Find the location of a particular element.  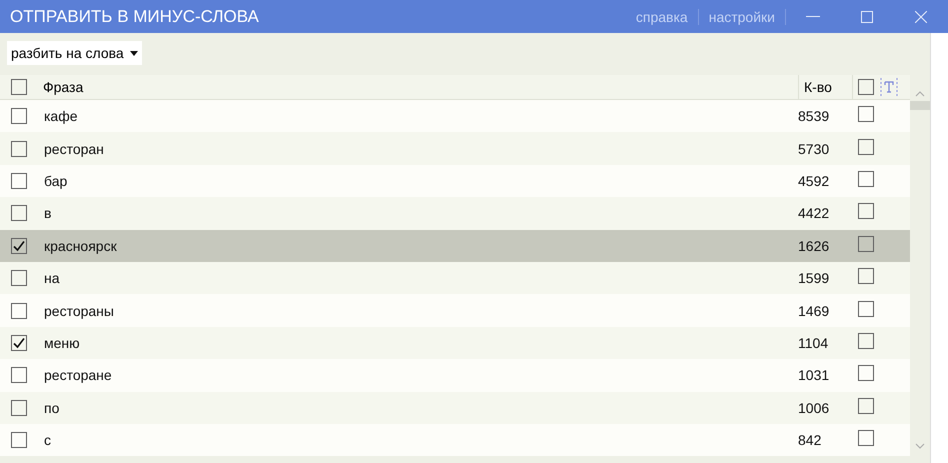

close-icon is located at coordinates (921, 16).